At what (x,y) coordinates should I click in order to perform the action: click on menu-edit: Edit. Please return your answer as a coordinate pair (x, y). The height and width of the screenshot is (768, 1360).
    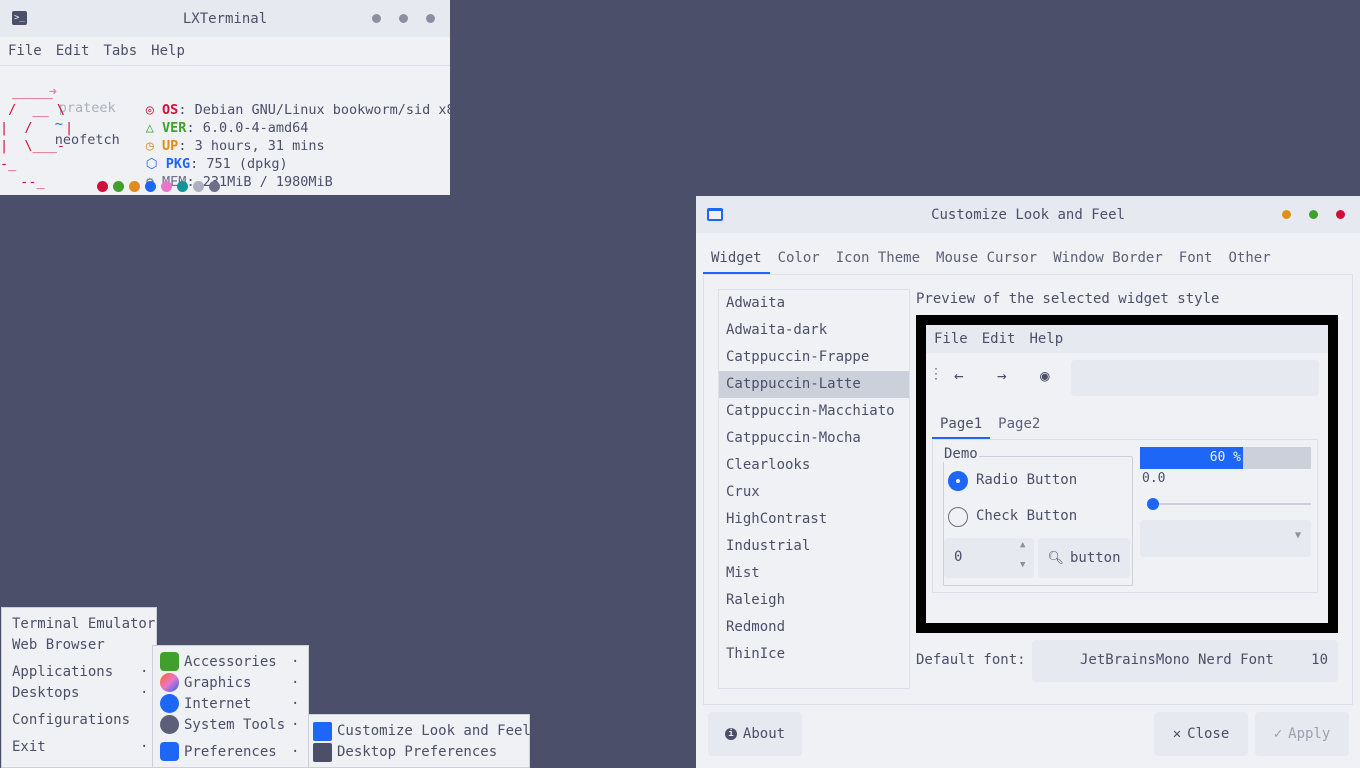
    Looking at the image, I should click on (73, 51).